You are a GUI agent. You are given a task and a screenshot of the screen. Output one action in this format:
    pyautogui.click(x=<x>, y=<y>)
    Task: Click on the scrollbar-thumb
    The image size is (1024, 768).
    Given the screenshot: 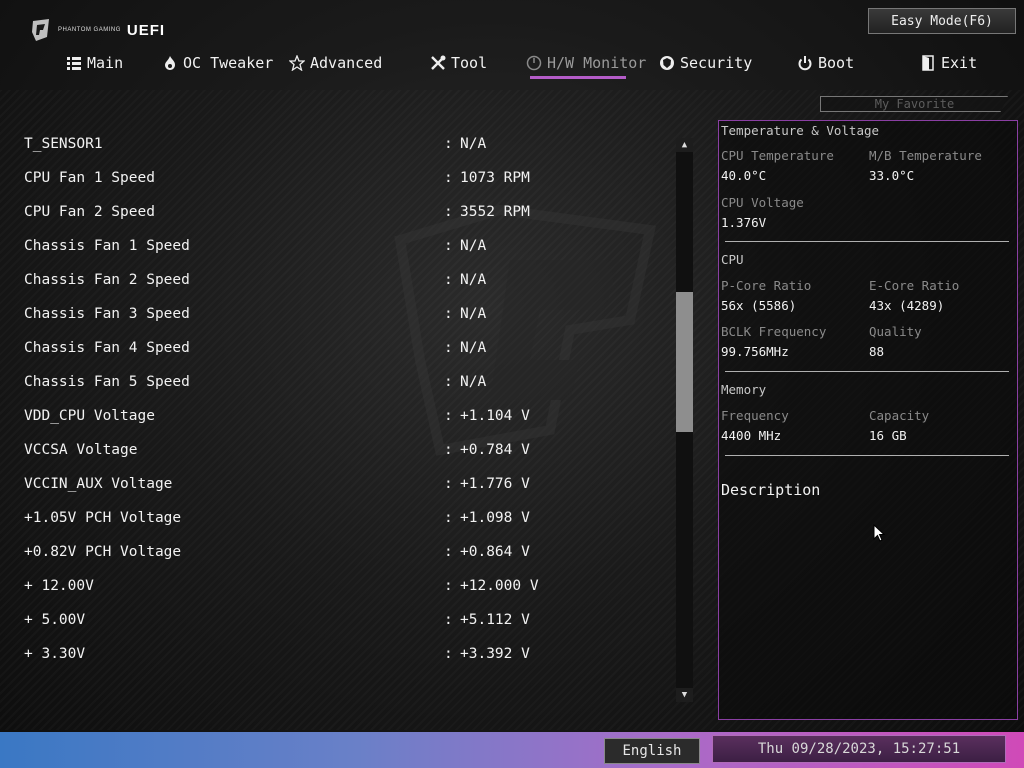 What is the action you would take?
    pyautogui.click(x=684, y=362)
    